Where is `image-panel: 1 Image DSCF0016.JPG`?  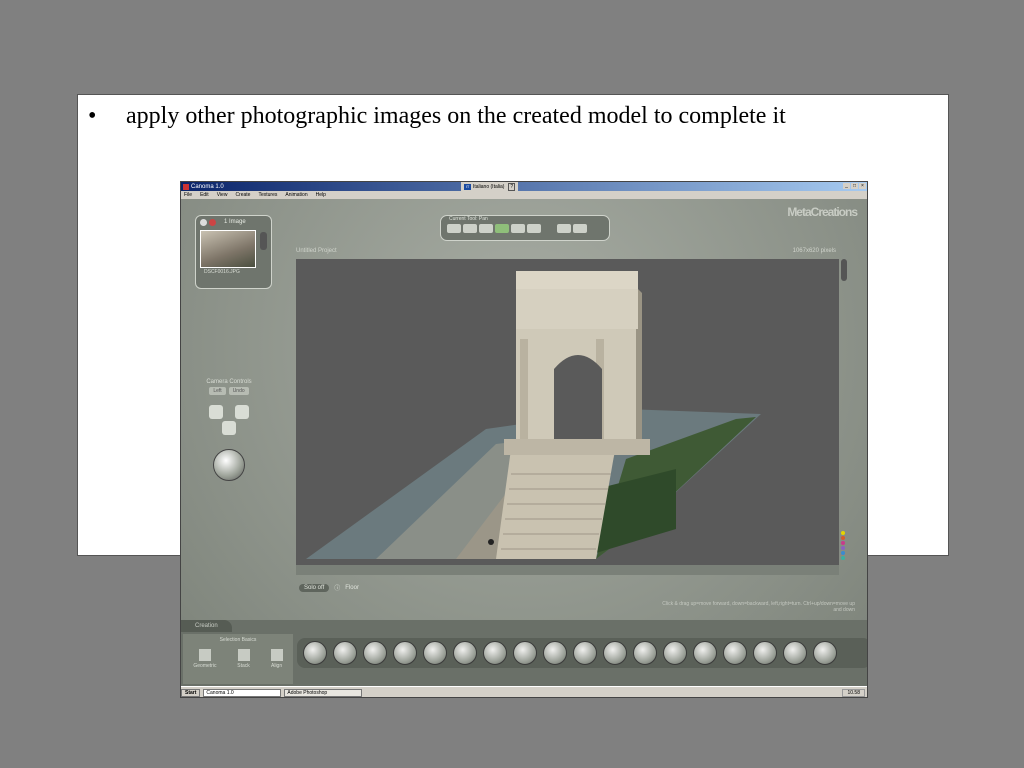 image-panel: 1 Image DSCF0016.JPG is located at coordinates (233, 252).